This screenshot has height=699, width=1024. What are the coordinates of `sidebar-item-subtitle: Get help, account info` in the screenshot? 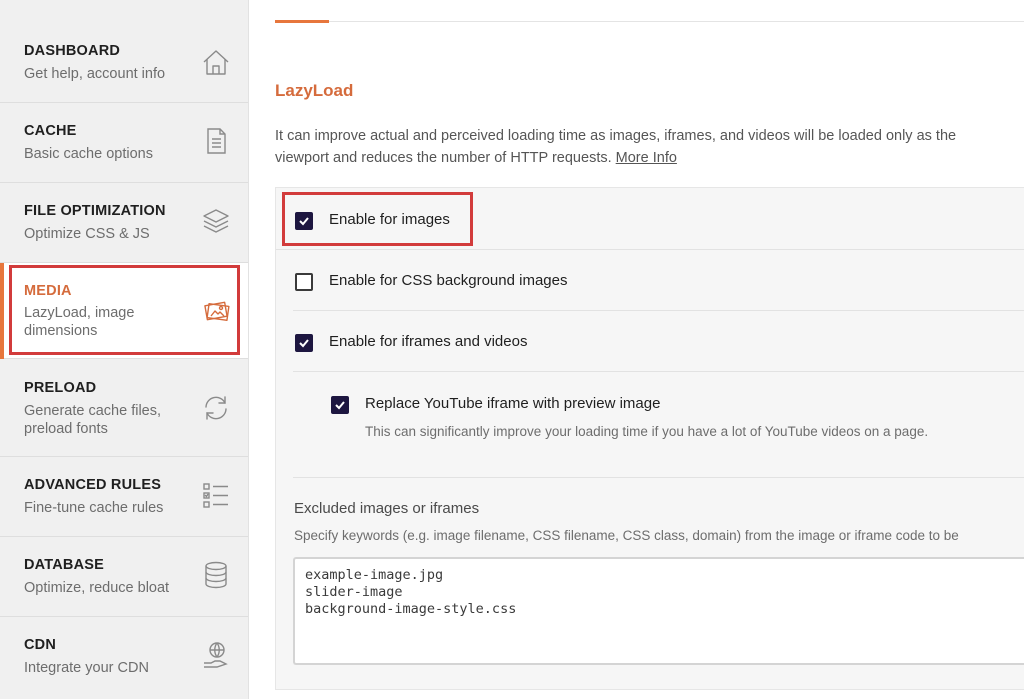 It's located at (95, 74).